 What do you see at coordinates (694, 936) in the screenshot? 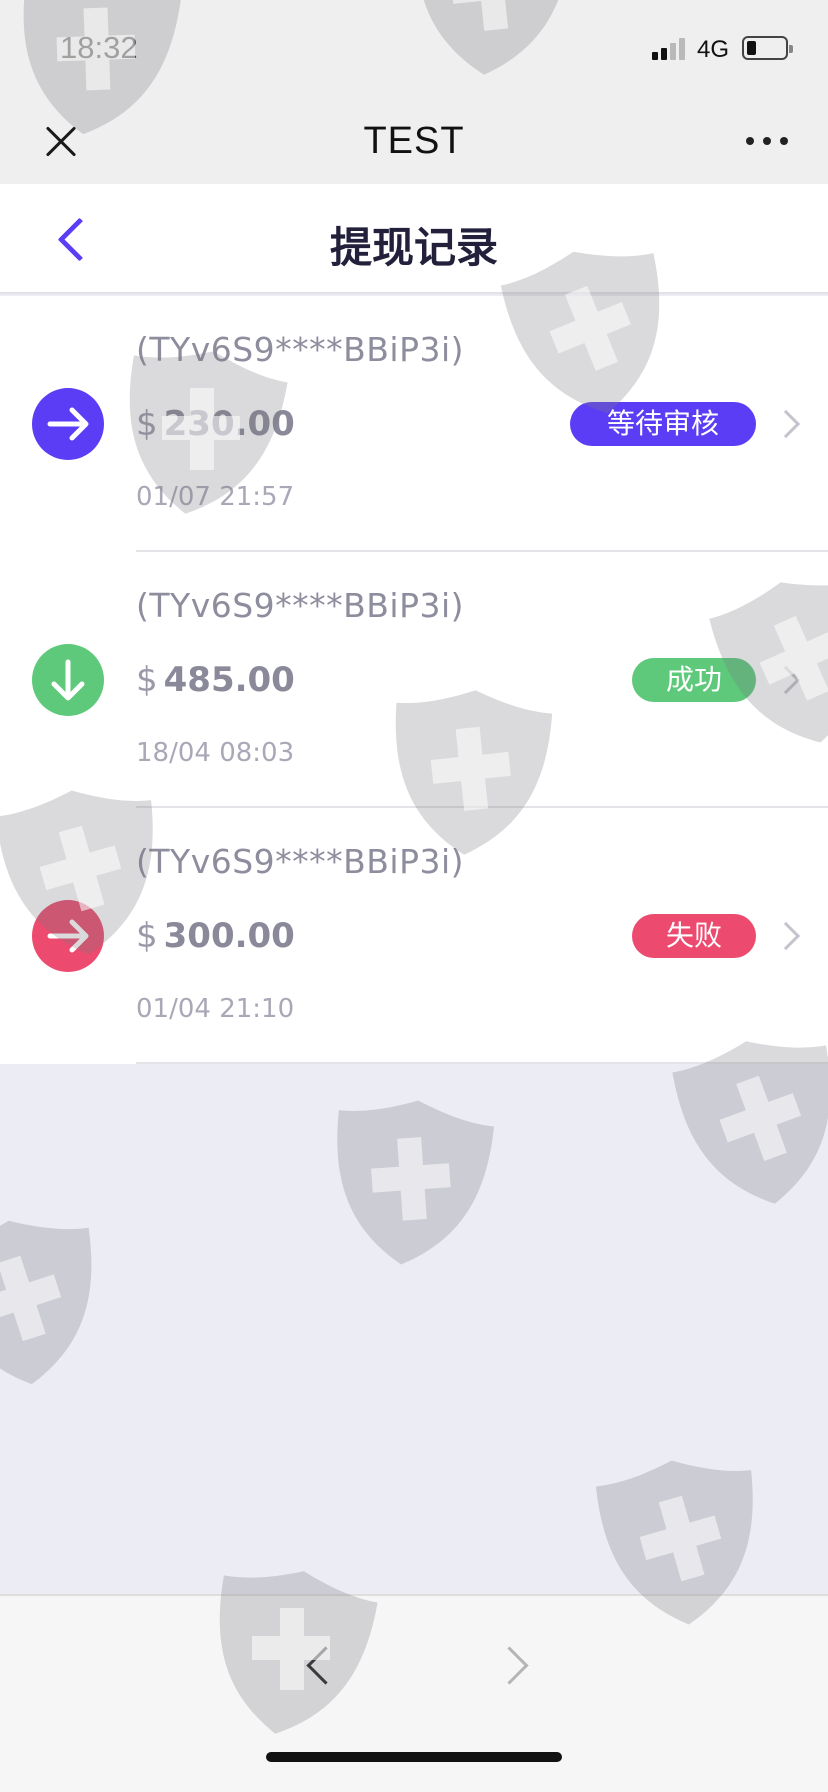
I see `status-badge: 失败` at bounding box center [694, 936].